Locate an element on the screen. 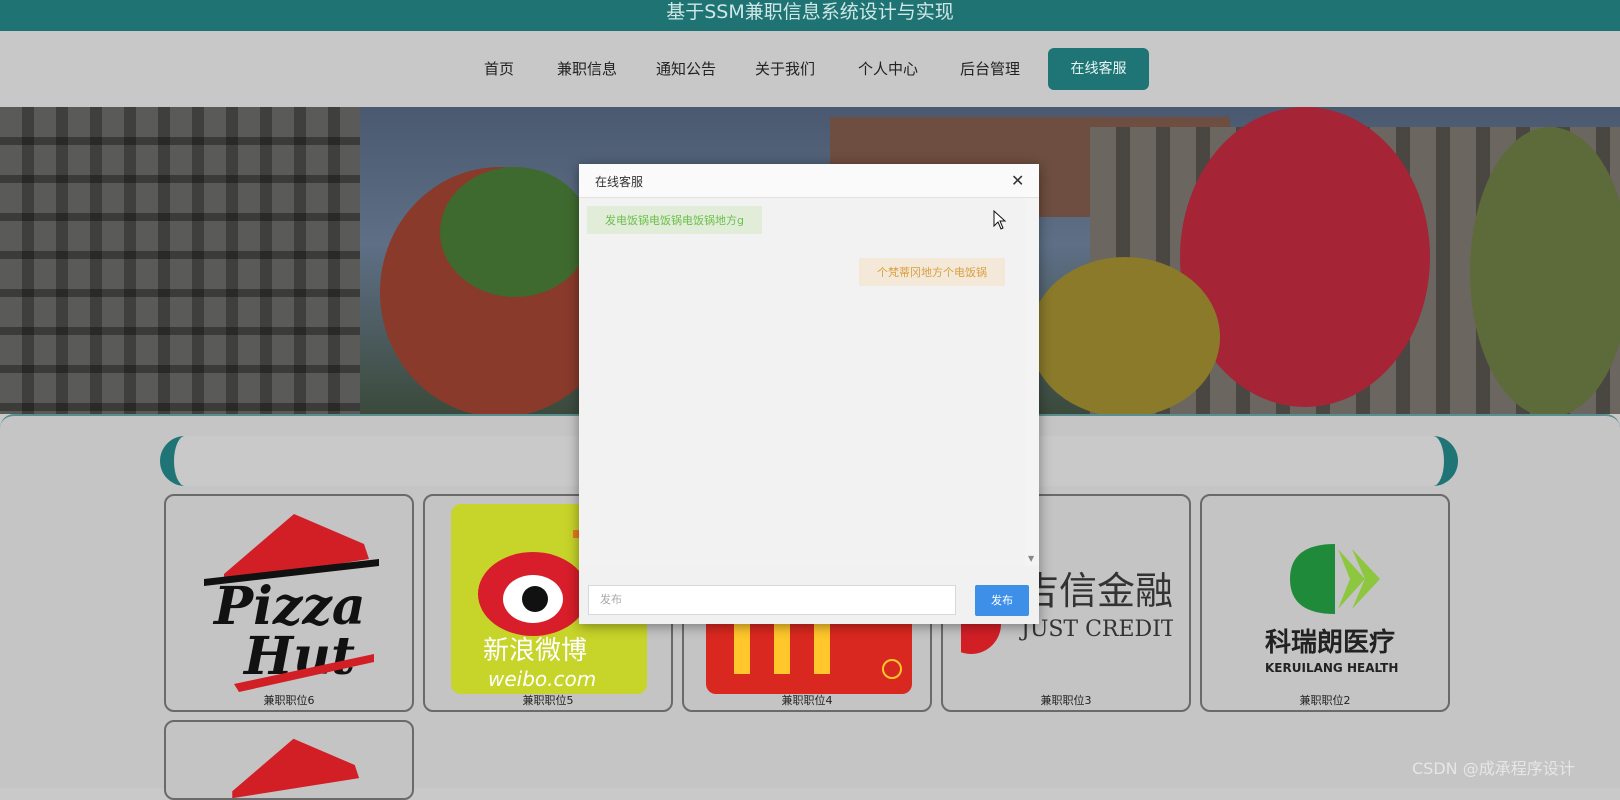  tree-ivy is located at coordinates (1305, 257).